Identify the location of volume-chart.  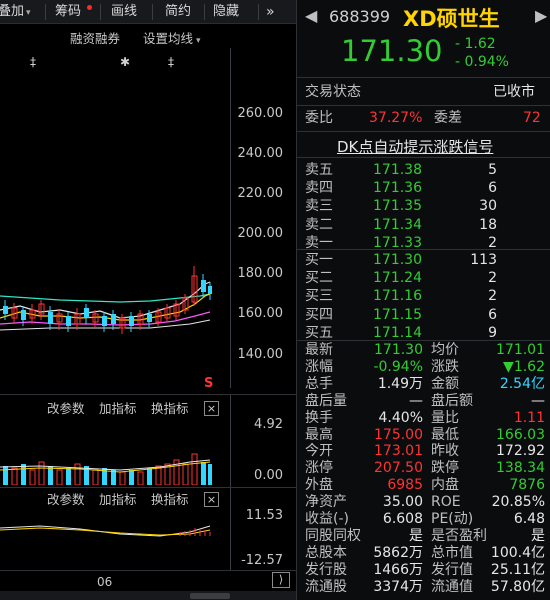
(106, 469).